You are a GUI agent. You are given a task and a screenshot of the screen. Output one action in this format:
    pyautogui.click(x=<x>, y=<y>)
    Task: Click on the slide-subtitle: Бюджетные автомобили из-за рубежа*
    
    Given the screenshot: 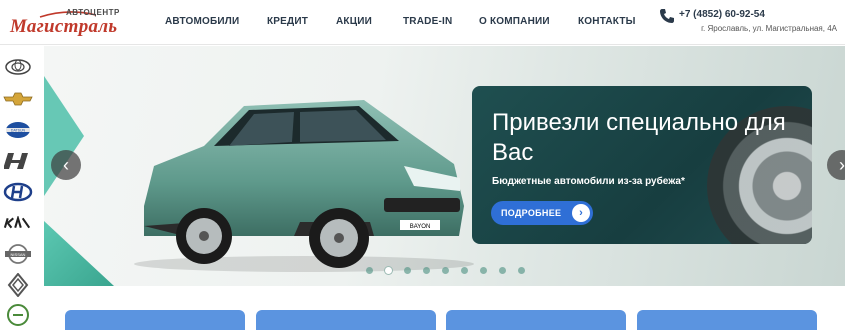 What is the action you would take?
    pyautogui.click(x=588, y=181)
    